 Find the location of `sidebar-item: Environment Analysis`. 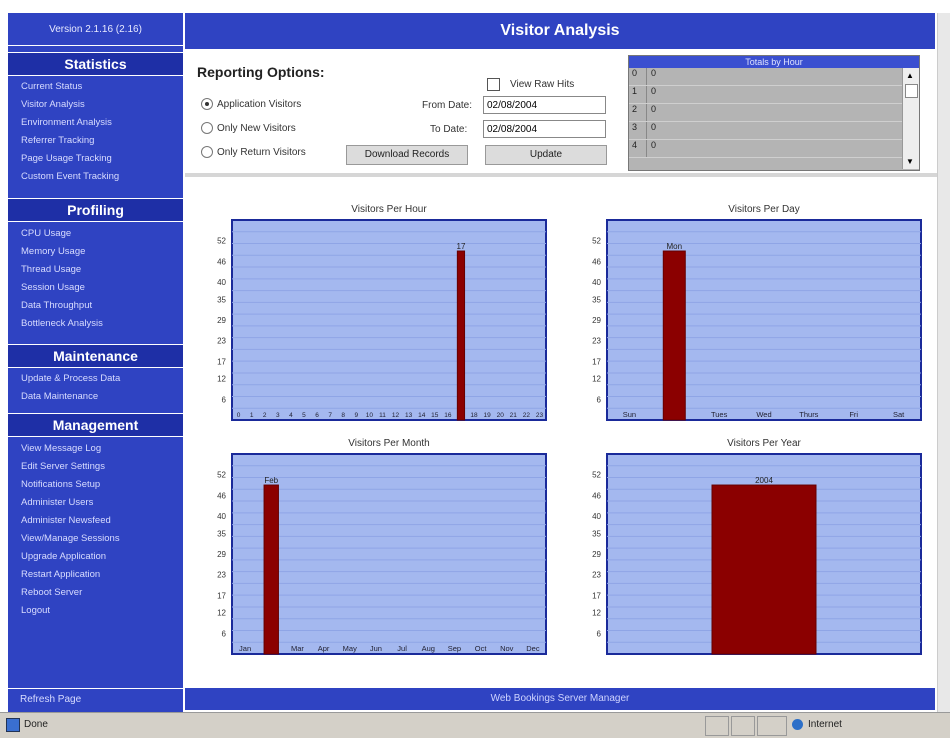

sidebar-item: Environment Analysis is located at coordinates (95, 123).